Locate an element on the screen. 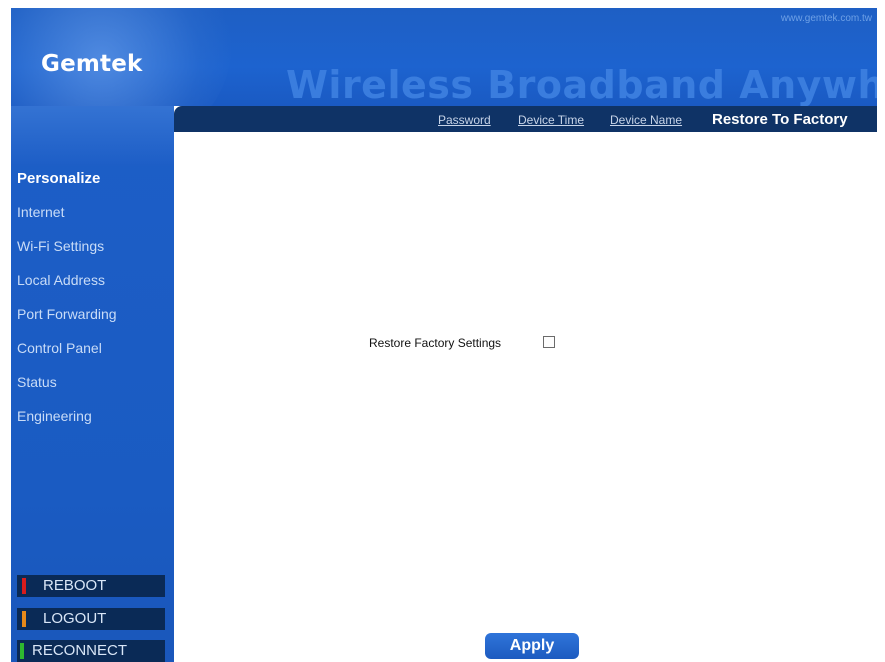  apply-button: Apply is located at coordinates (532, 646).